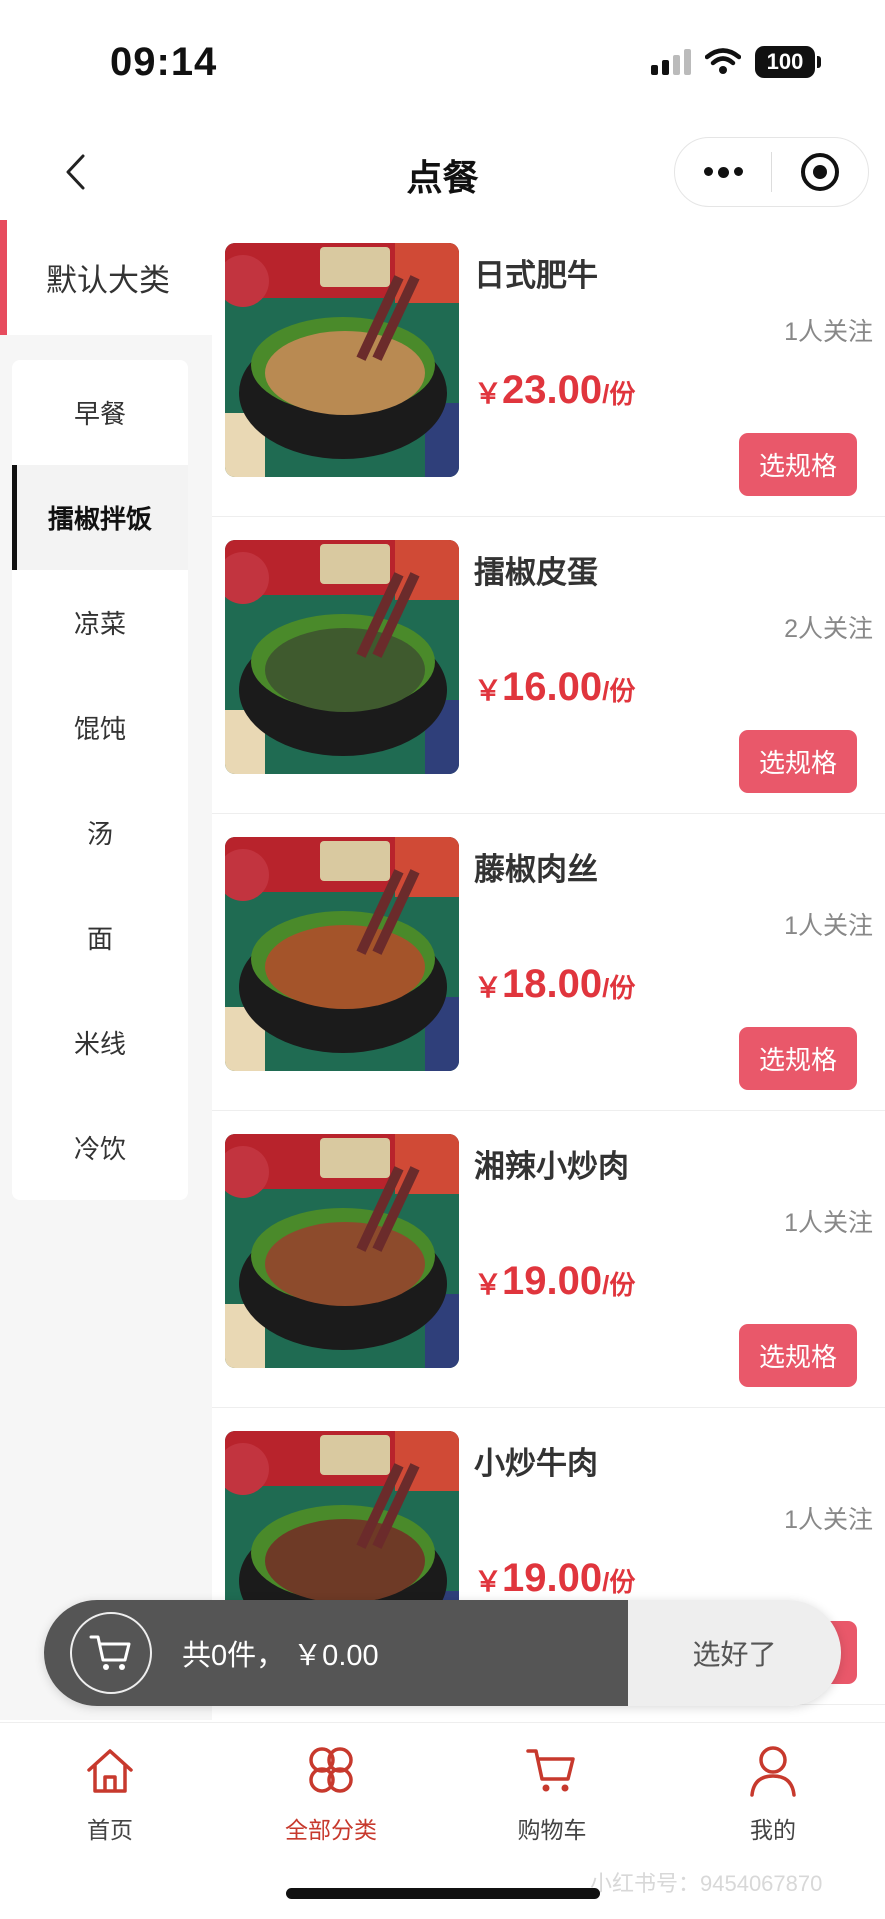 This screenshot has width=885, height=1919. What do you see at coordinates (164, 62) in the screenshot?
I see `status-time: 09:14` at bounding box center [164, 62].